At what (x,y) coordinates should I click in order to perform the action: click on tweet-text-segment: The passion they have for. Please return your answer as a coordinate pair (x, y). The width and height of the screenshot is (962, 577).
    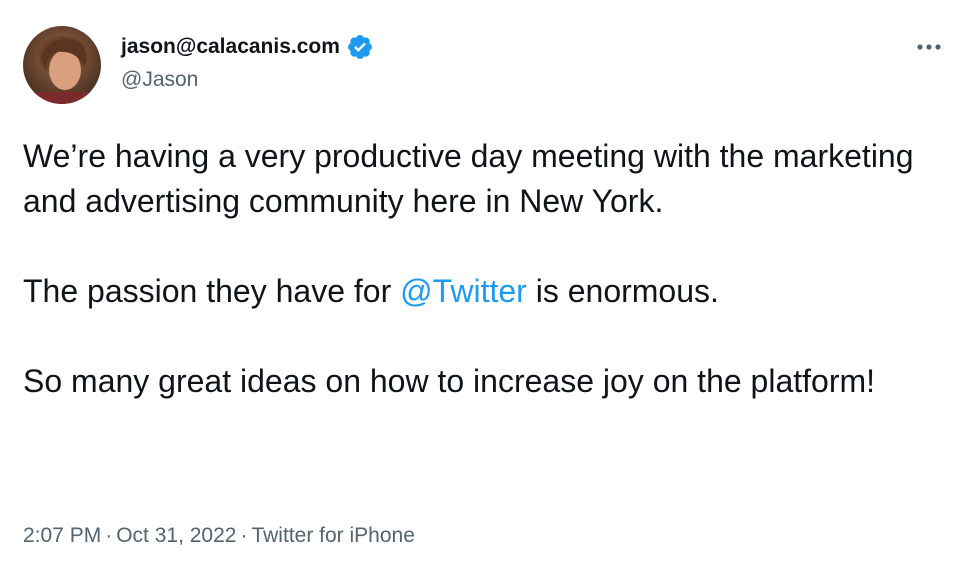
    Looking at the image, I should click on (212, 291).